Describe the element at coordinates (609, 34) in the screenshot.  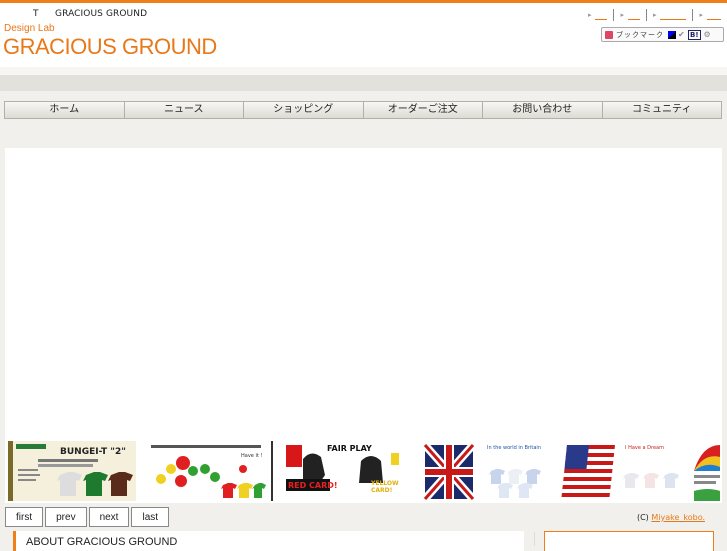
I see `bookmark-icon` at that location.